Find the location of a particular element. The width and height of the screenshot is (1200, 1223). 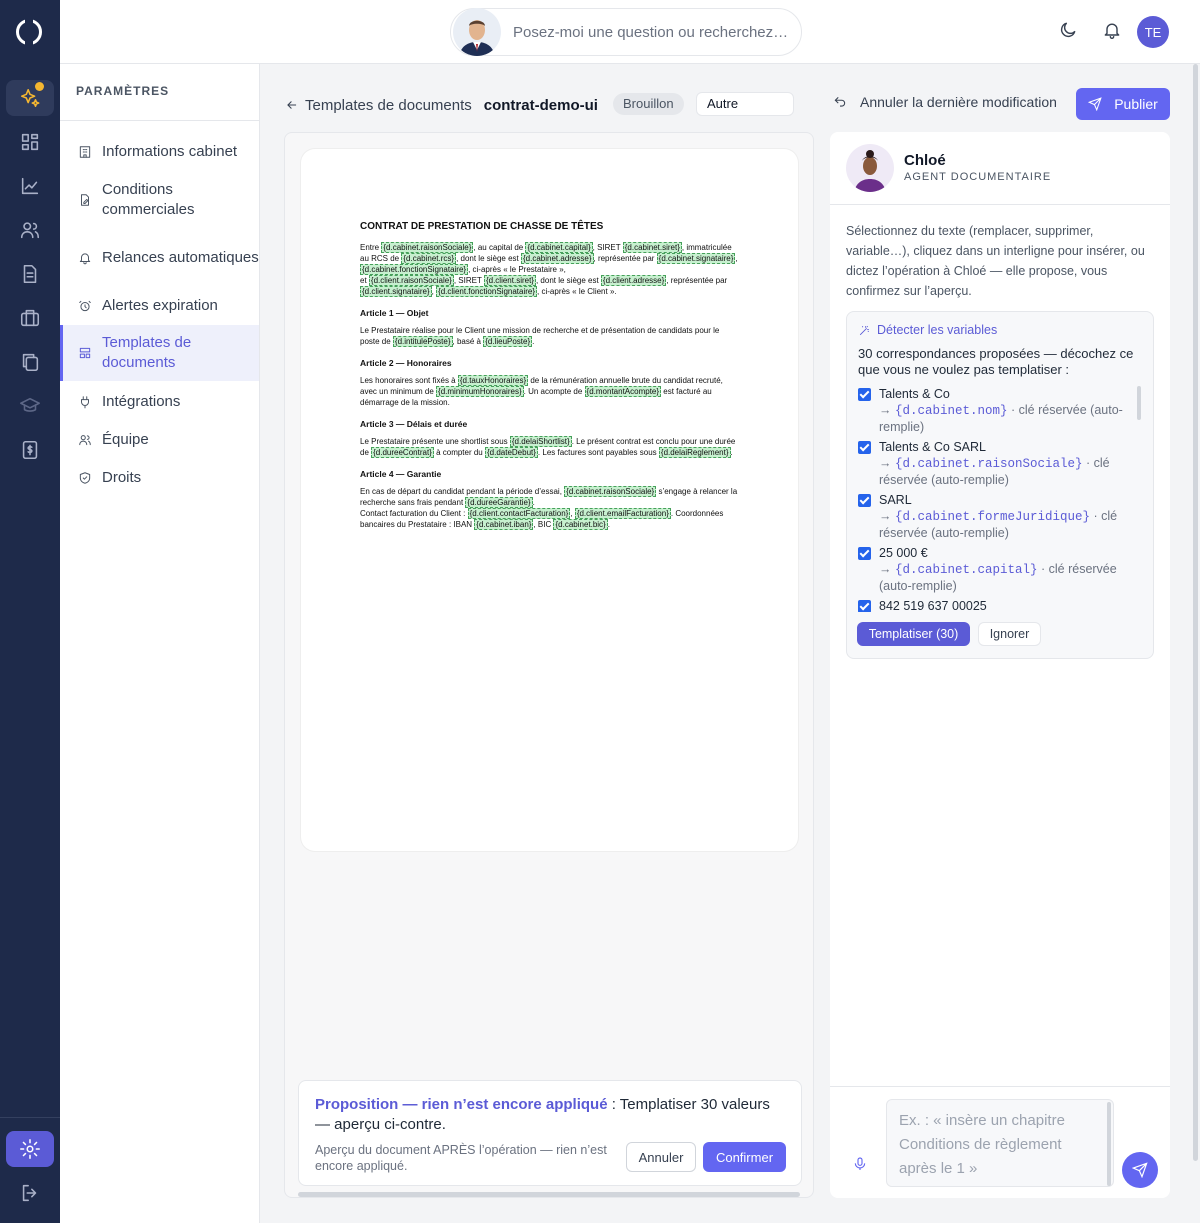

variable-tag: {d.delaiReglement} is located at coordinates (694, 452).